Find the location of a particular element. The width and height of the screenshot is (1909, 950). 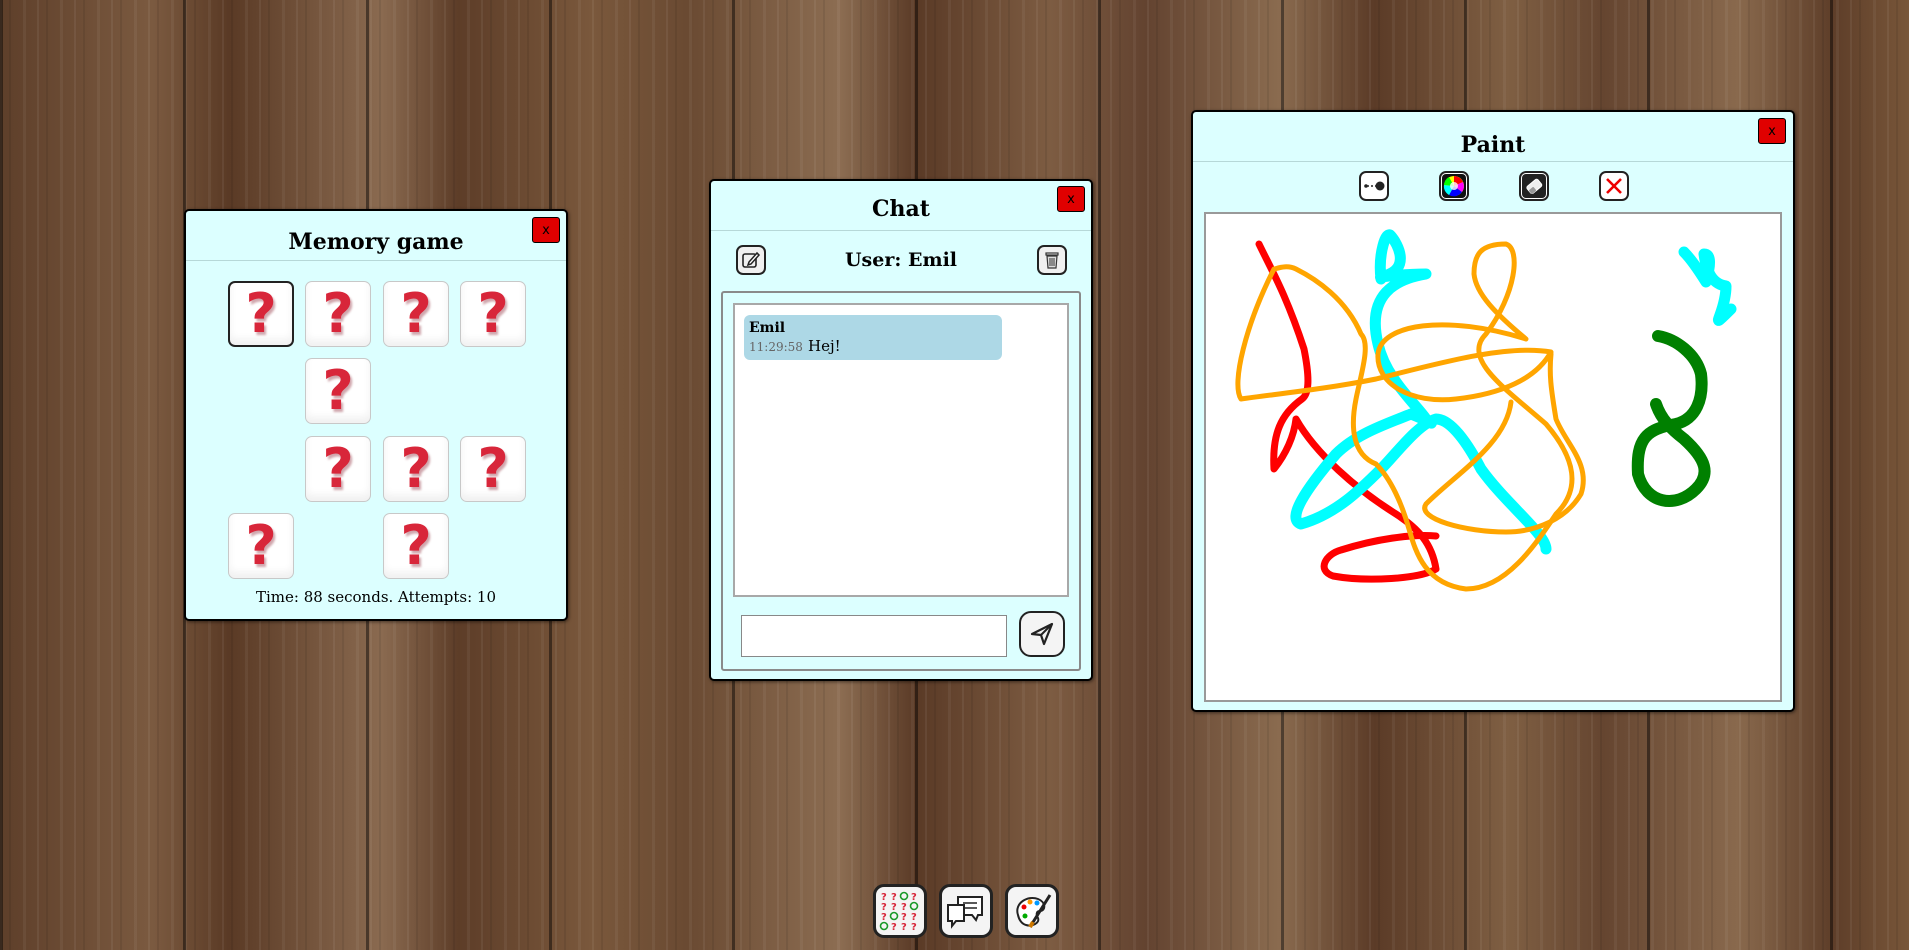

trash-icon is located at coordinates (1052, 260).